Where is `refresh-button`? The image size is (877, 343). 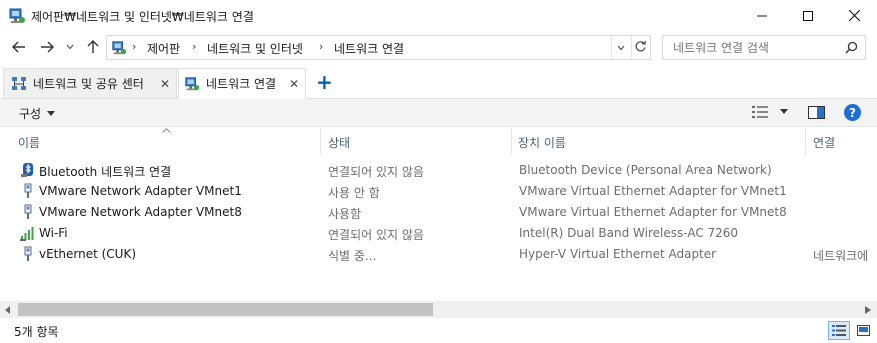
refresh-button is located at coordinates (641, 47).